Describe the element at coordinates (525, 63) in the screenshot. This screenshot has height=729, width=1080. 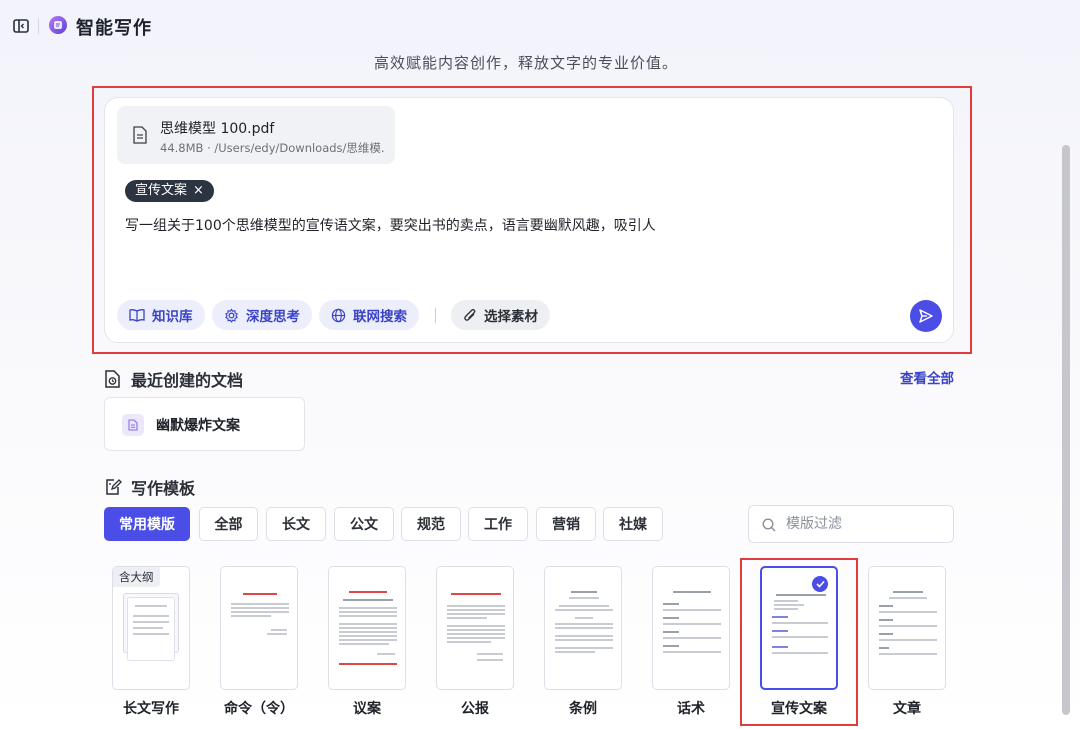
I see `tagline: 高效赋能内容创作，释放文字的专业价值。` at that location.